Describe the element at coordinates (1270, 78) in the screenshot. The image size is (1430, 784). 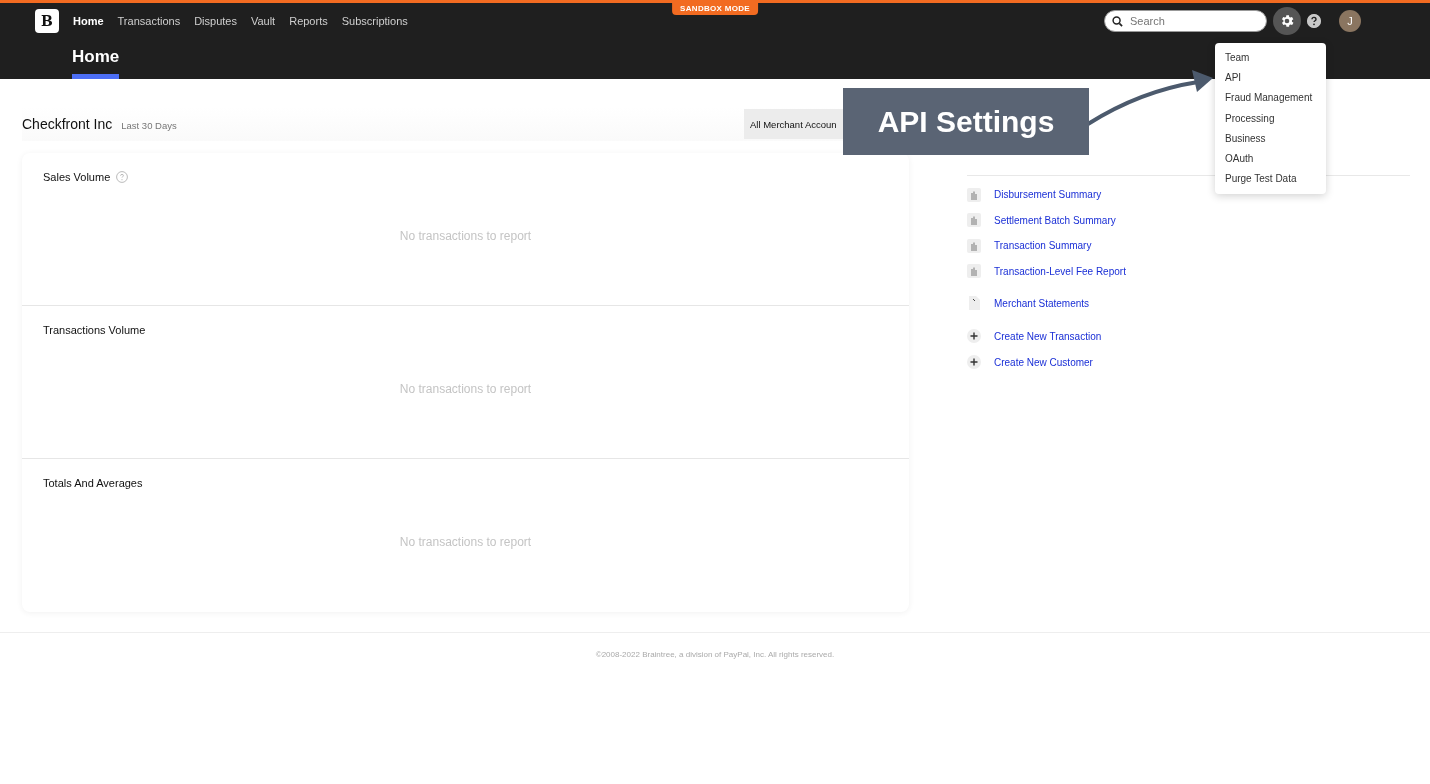
I see `menu-item: API` at that location.